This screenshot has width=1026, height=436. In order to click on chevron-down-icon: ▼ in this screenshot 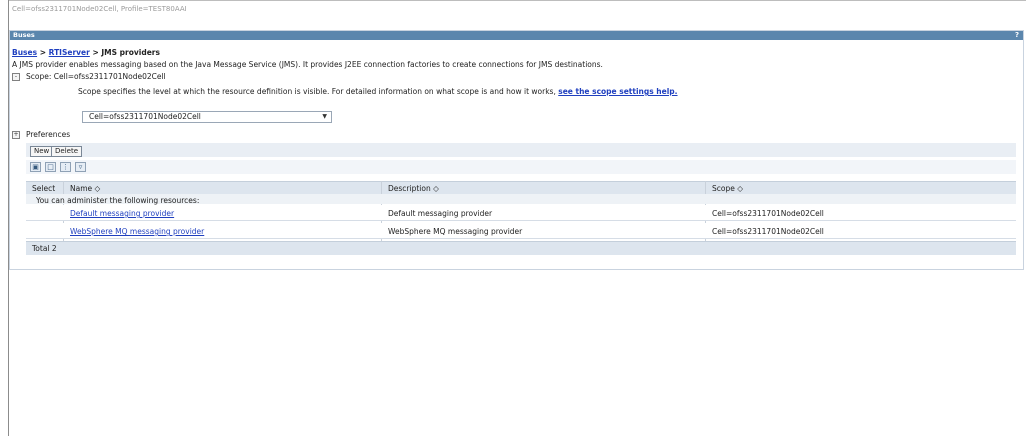, I will do `click(324, 116)`.